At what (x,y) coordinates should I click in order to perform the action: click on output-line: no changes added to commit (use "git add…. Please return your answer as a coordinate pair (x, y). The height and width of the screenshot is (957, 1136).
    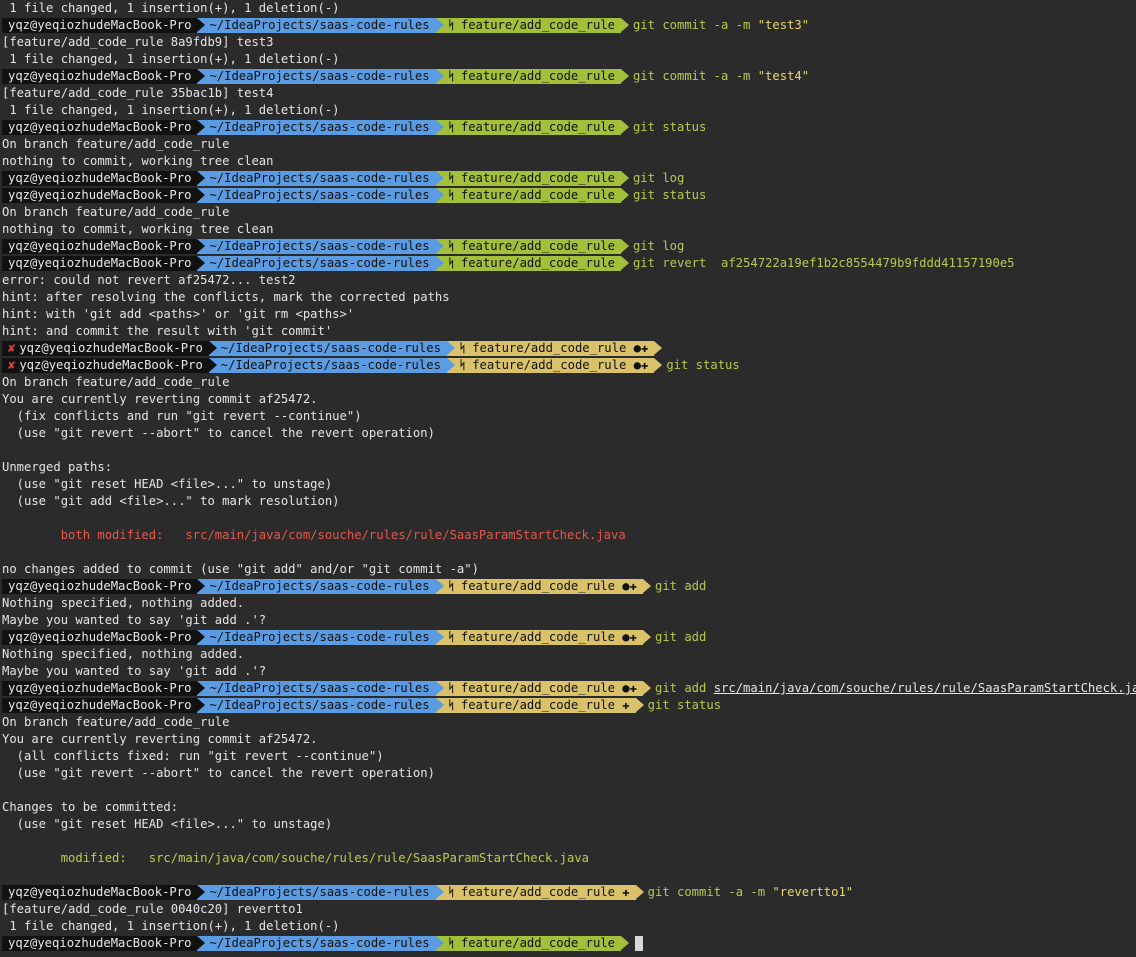
    Looking at the image, I should click on (240, 569).